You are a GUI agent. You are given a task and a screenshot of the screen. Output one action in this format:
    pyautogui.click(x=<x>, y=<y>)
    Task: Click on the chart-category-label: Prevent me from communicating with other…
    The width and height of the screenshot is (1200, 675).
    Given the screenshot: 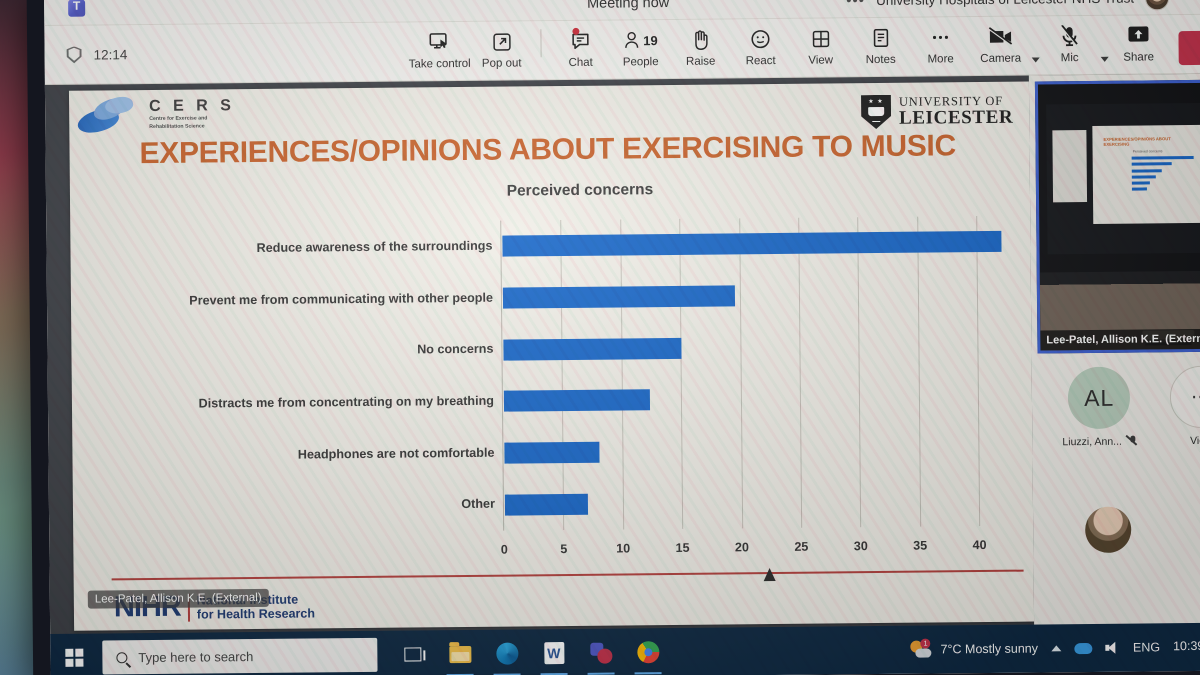 What is the action you would take?
    pyautogui.click(x=341, y=299)
    